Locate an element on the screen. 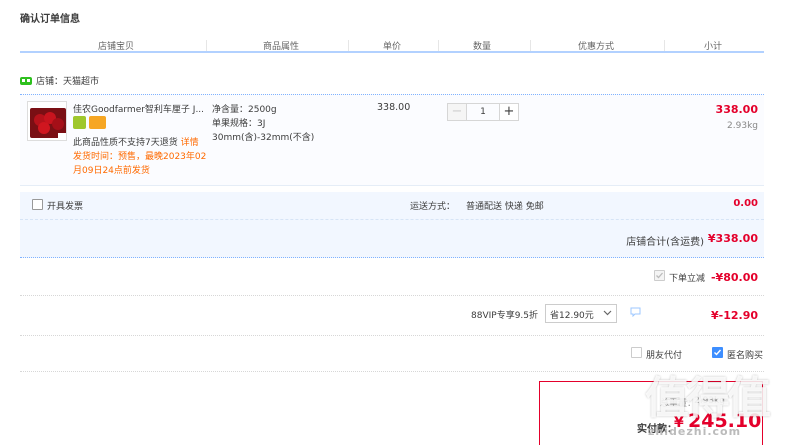 This screenshot has width=793, height=445. watermark-url: zhidezhi.com is located at coordinates (695, 431).